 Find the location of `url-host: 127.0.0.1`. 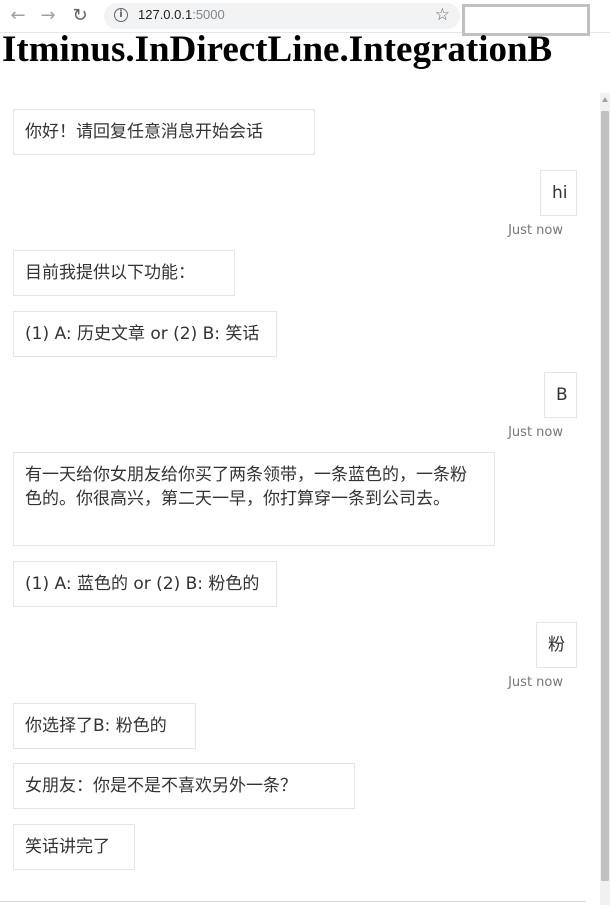

url-host: 127.0.0.1 is located at coordinates (165, 14).